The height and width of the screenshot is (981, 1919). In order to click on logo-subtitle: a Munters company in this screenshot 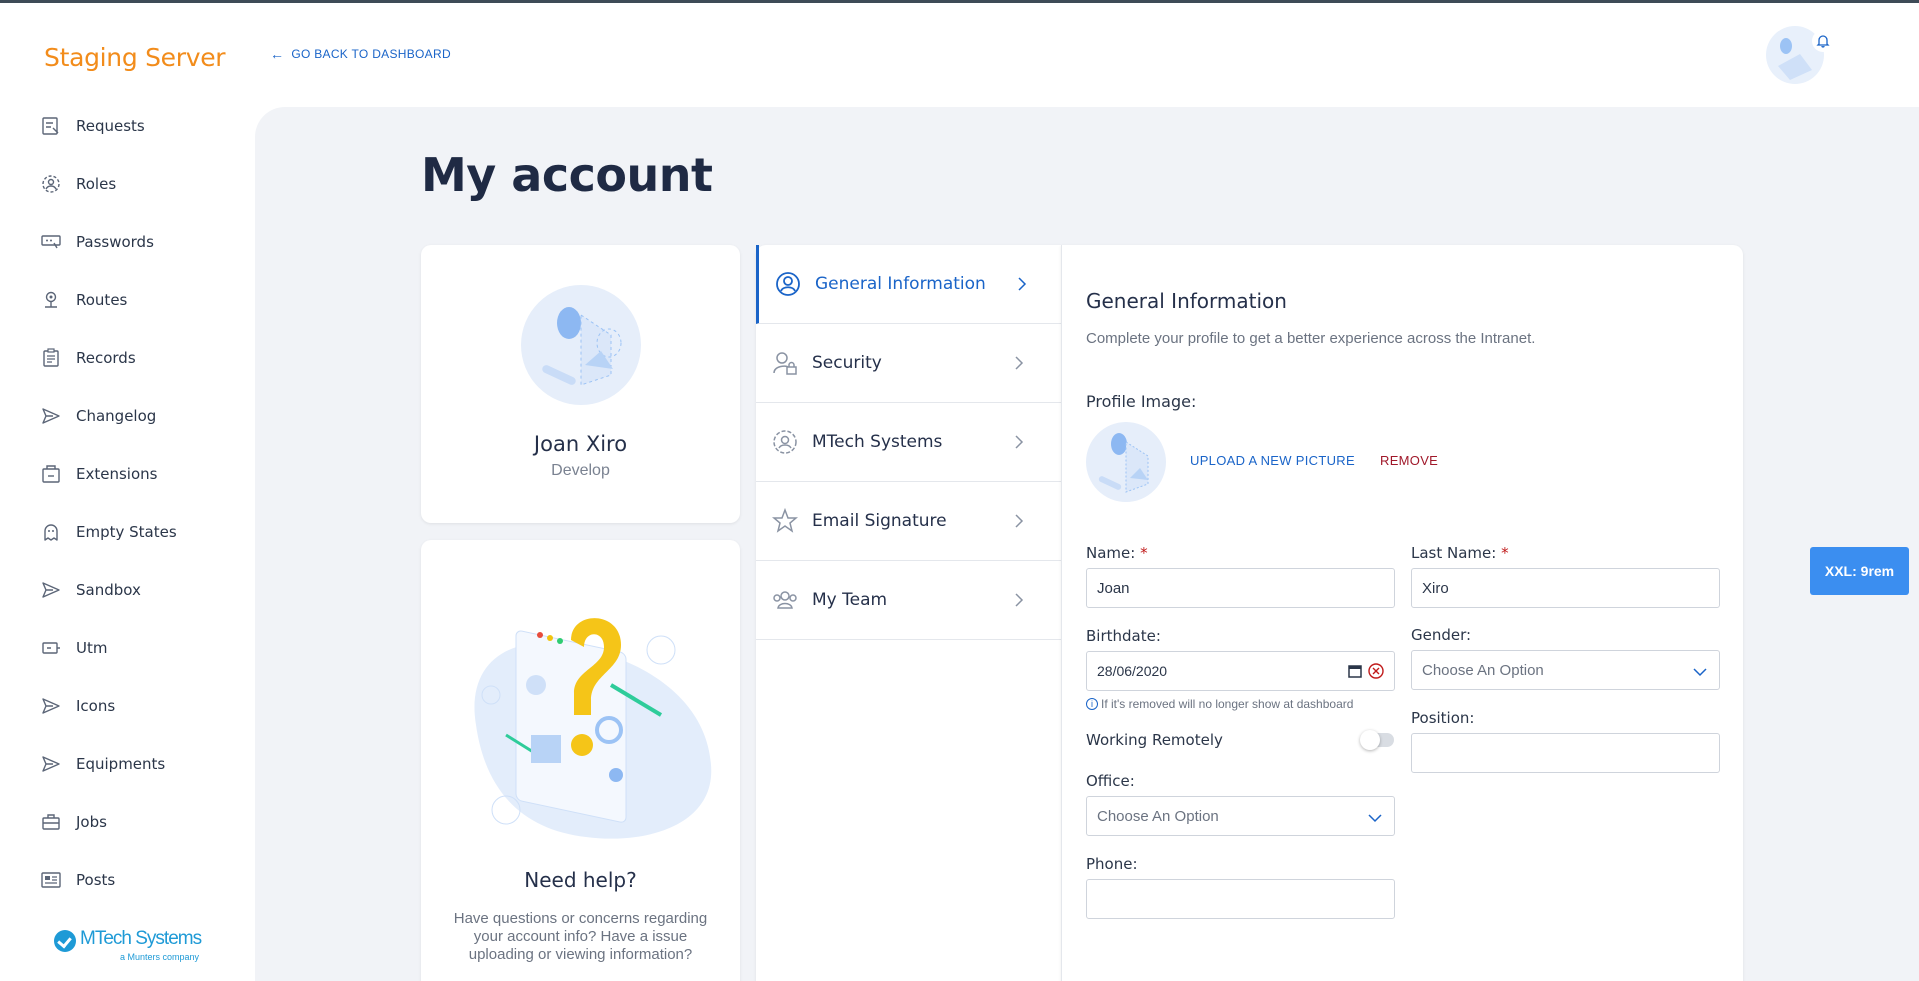, I will do `click(160, 957)`.